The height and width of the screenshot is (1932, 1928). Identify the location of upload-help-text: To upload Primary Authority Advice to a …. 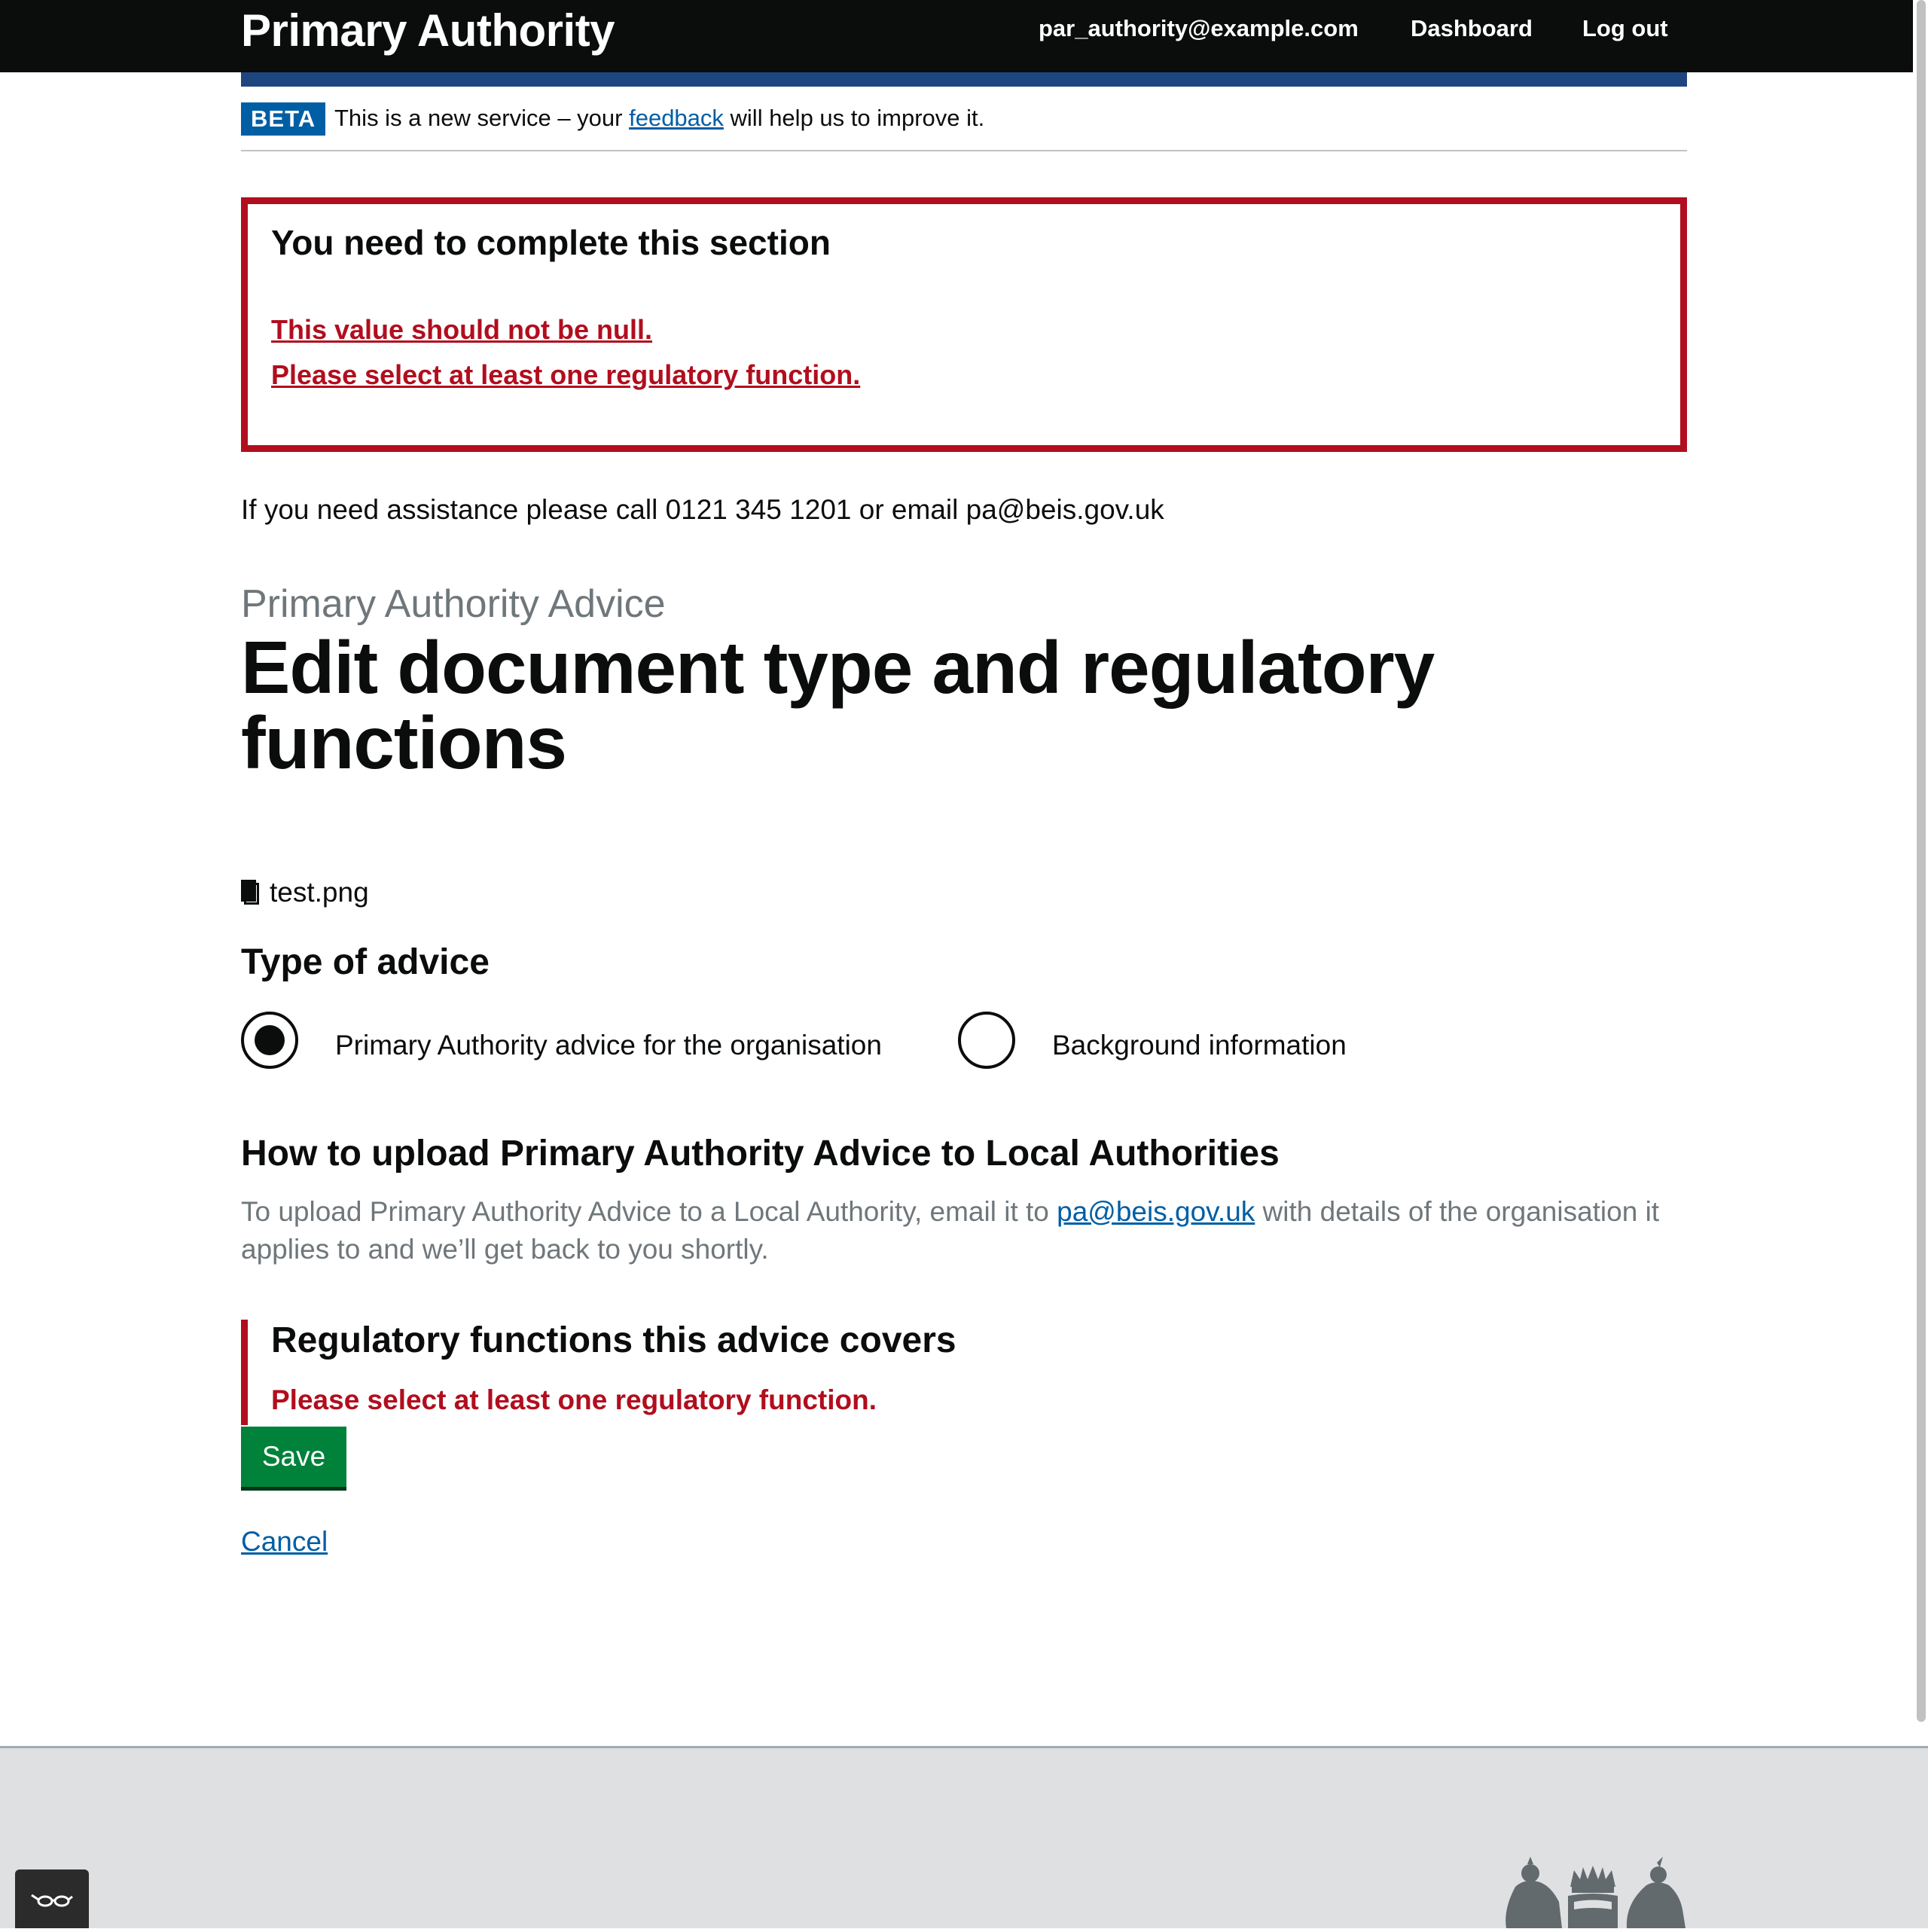
(964, 1231).